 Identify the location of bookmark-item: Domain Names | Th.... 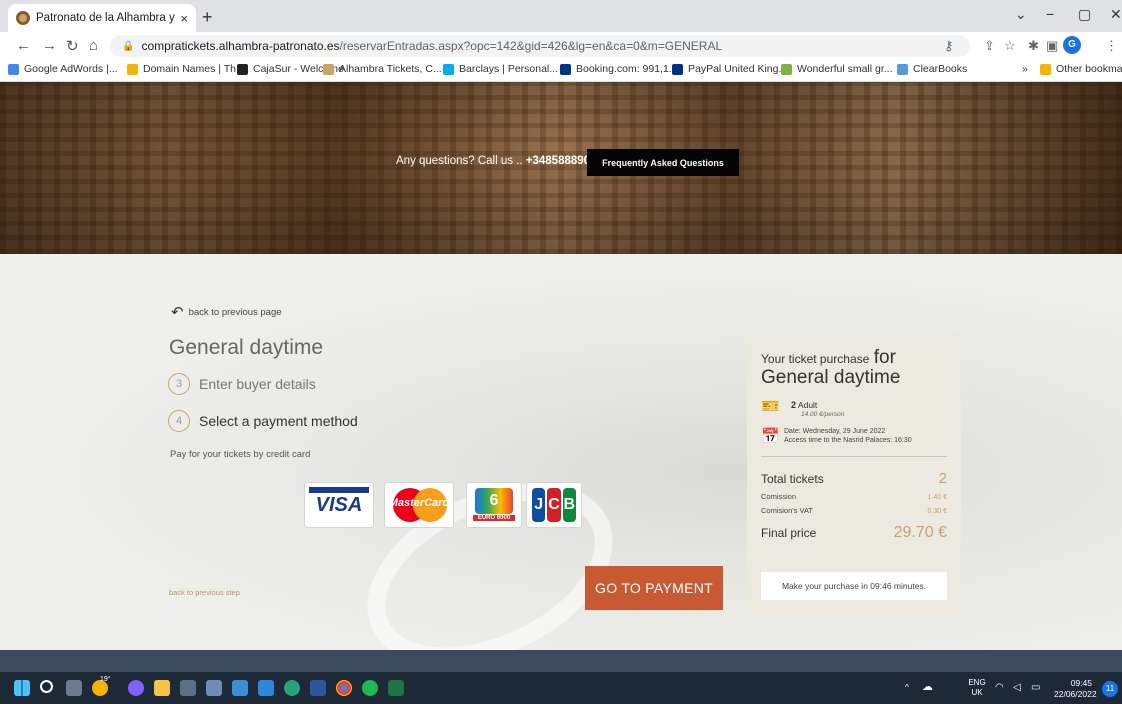
(186, 69).